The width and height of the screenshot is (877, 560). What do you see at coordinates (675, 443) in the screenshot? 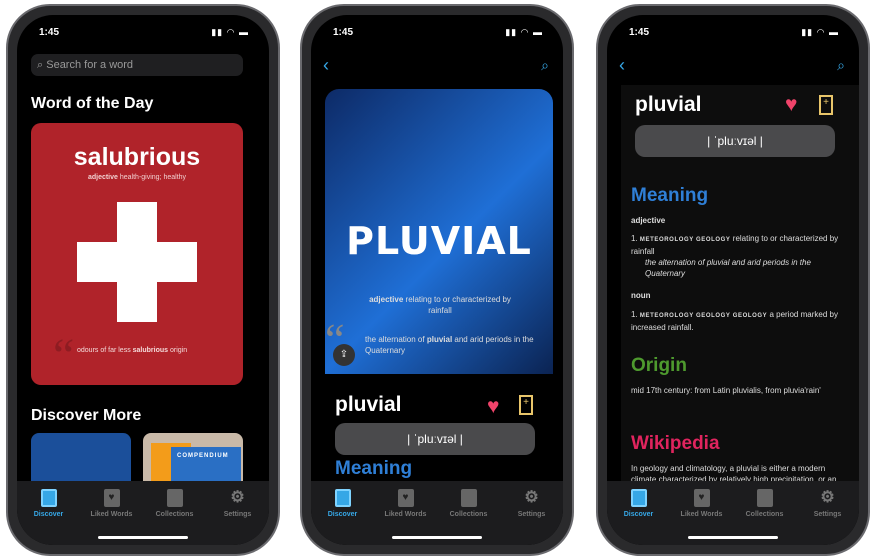
I see `wikipedia-heading: Wikipedia` at bounding box center [675, 443].